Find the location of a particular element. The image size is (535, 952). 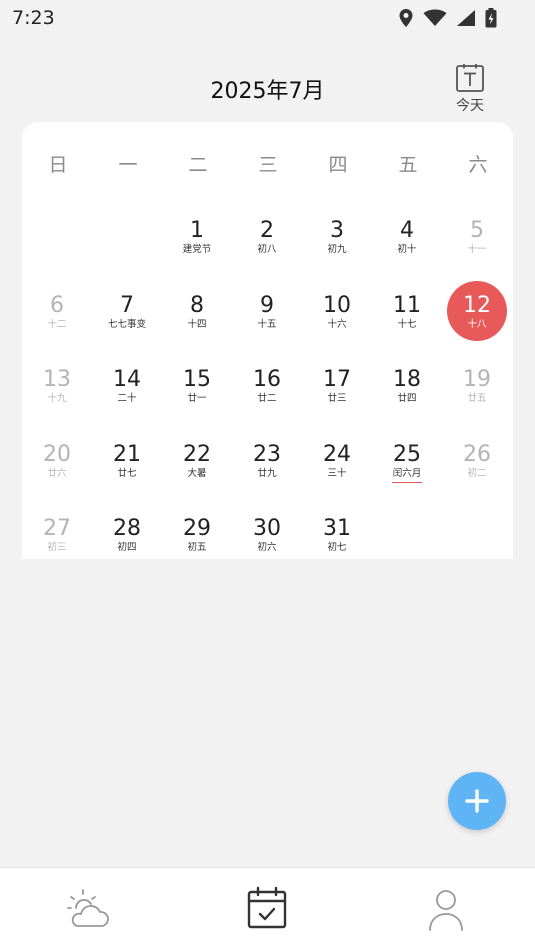

lunar-date: 廿三 is located at coordinates (337, 398).